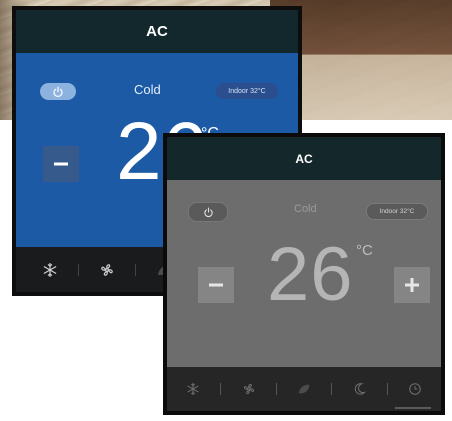 Image resolution: width=452 pixels, height=421 pixels. I want to click on eco-mode-button, so click(304, 389).